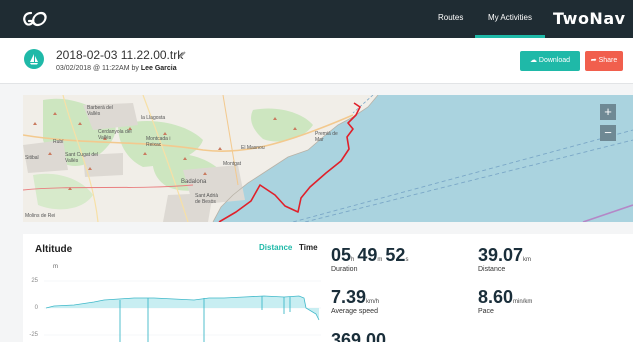  I want to click on duration-hours: 05, so click(341, 255).